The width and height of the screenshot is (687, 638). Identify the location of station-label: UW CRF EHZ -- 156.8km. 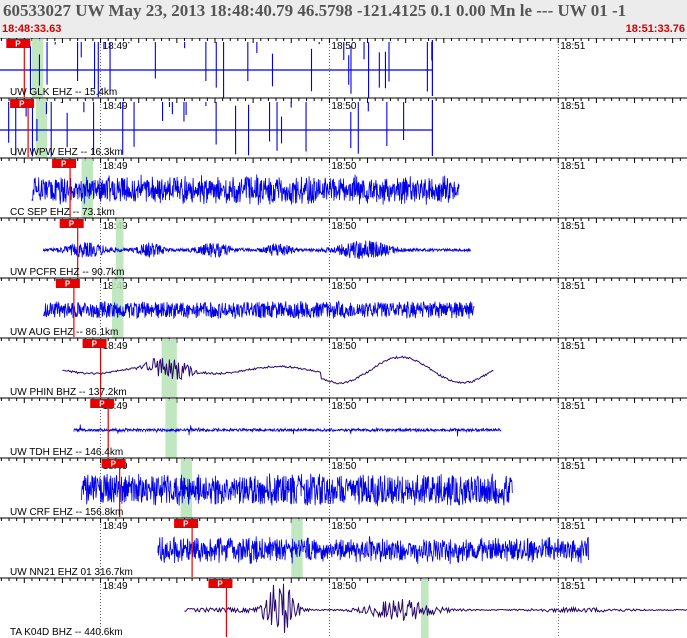
(66, 512).